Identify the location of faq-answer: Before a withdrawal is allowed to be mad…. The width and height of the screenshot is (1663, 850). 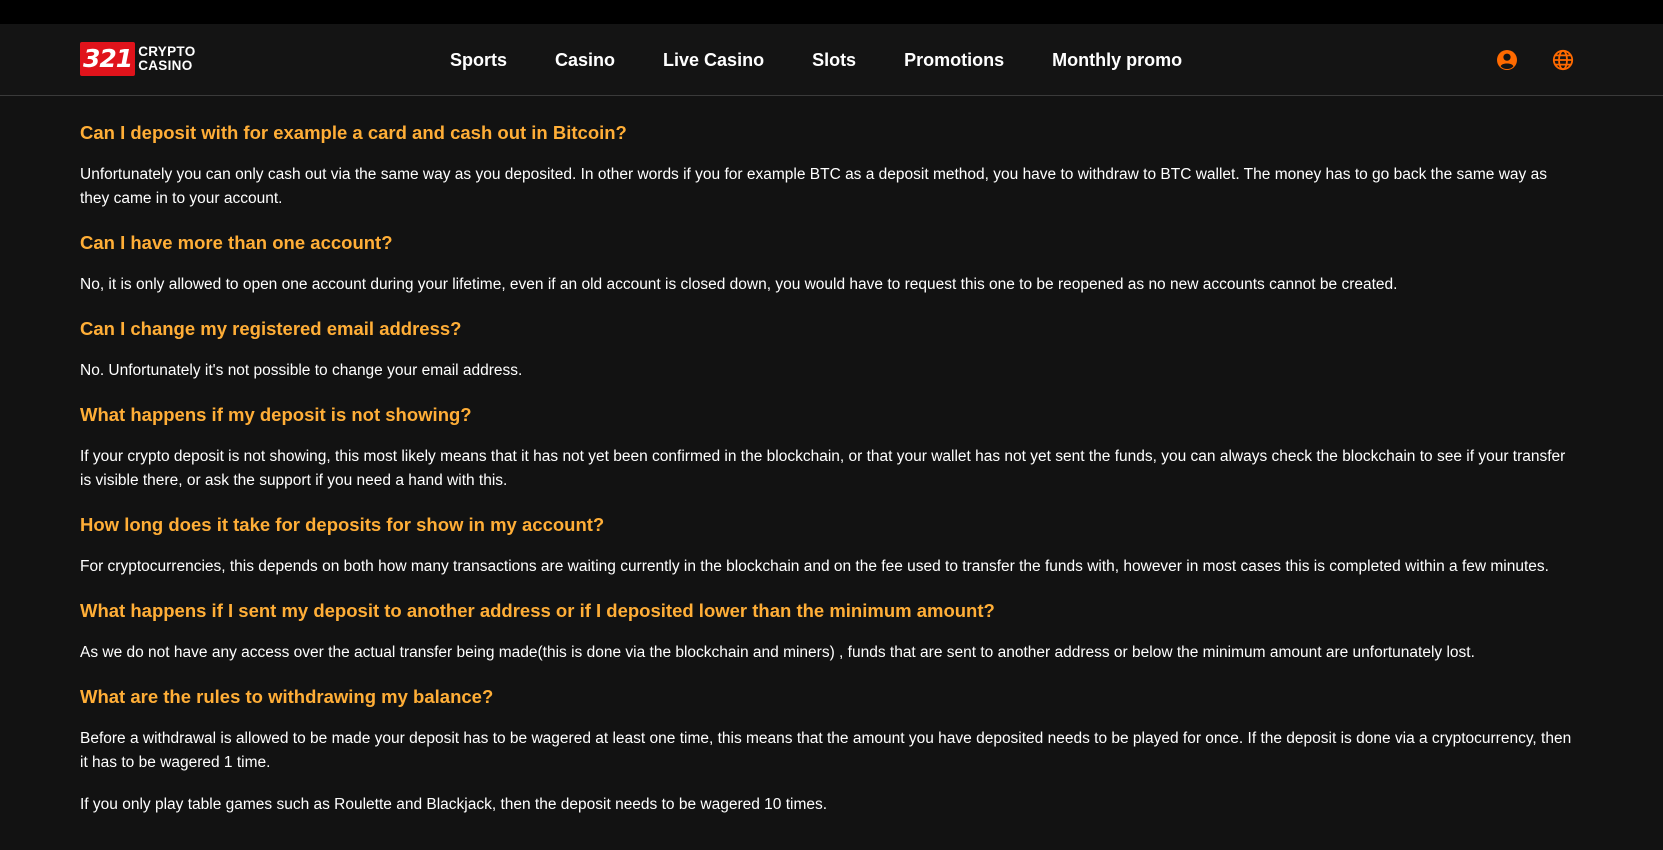
(826, 750).